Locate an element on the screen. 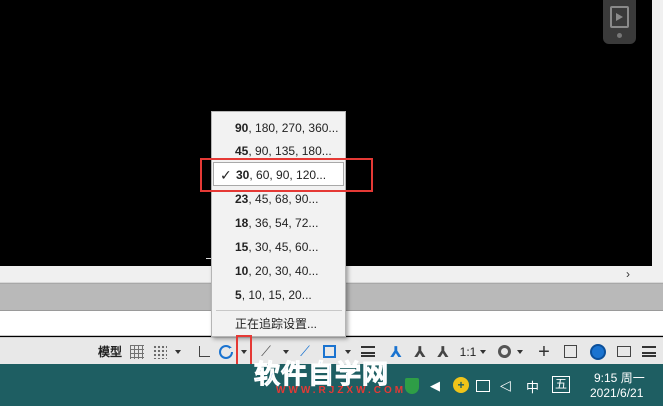  menu-item-lead: 10 is located at coordinates (242, 271).